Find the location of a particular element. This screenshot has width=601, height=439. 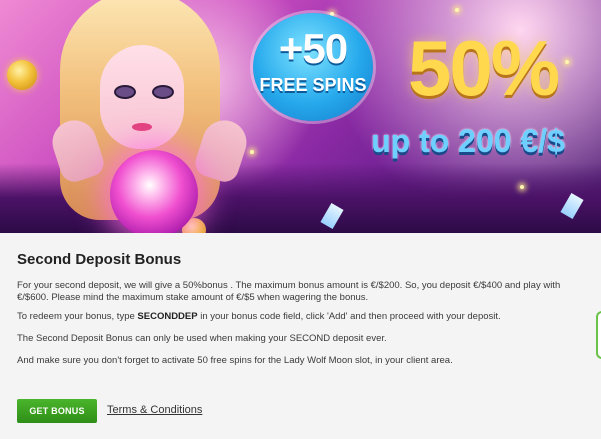

bonus-title: Second Deposit Bonus is located at coordinates (99, 259).